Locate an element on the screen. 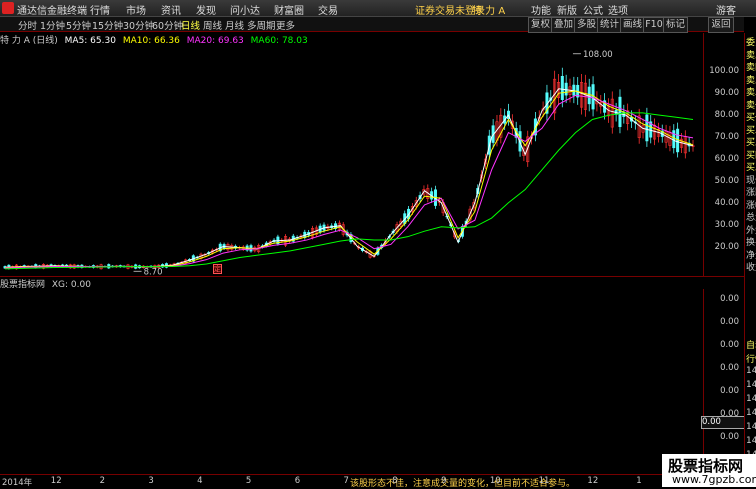 The image size is (756, 489). side-item: 委比 is located at coordinates (751, 43).